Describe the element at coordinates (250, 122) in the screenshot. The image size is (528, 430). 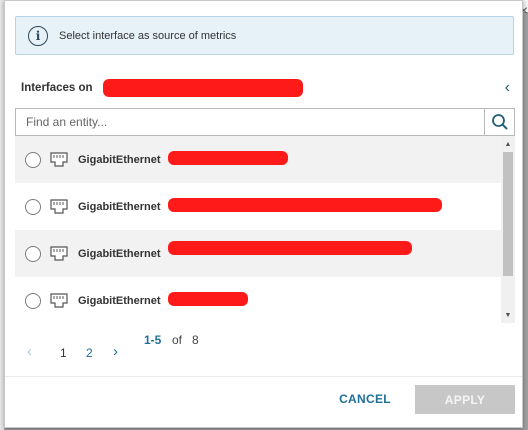
I see `search-input` at that location.